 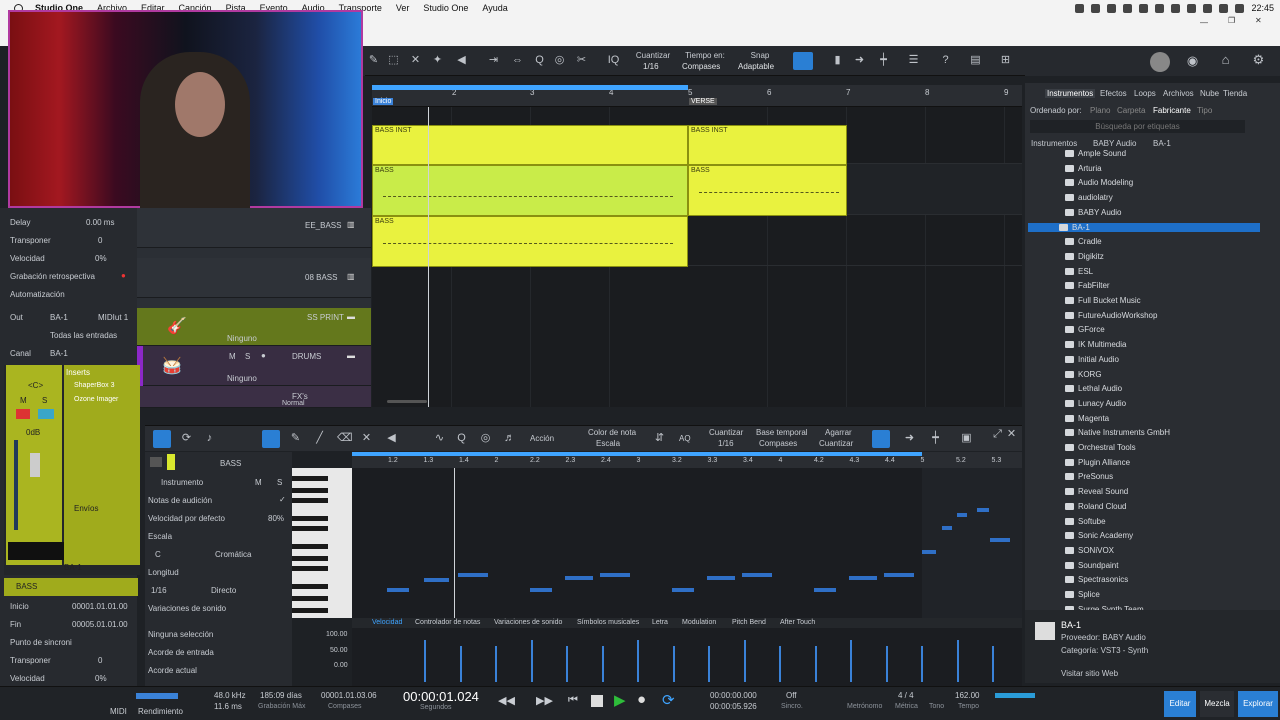 What do you see at coordinates (100, 624) in the screenshot?
I see `end-value: 00005.01.01.00` at bounding box center [100, 624].